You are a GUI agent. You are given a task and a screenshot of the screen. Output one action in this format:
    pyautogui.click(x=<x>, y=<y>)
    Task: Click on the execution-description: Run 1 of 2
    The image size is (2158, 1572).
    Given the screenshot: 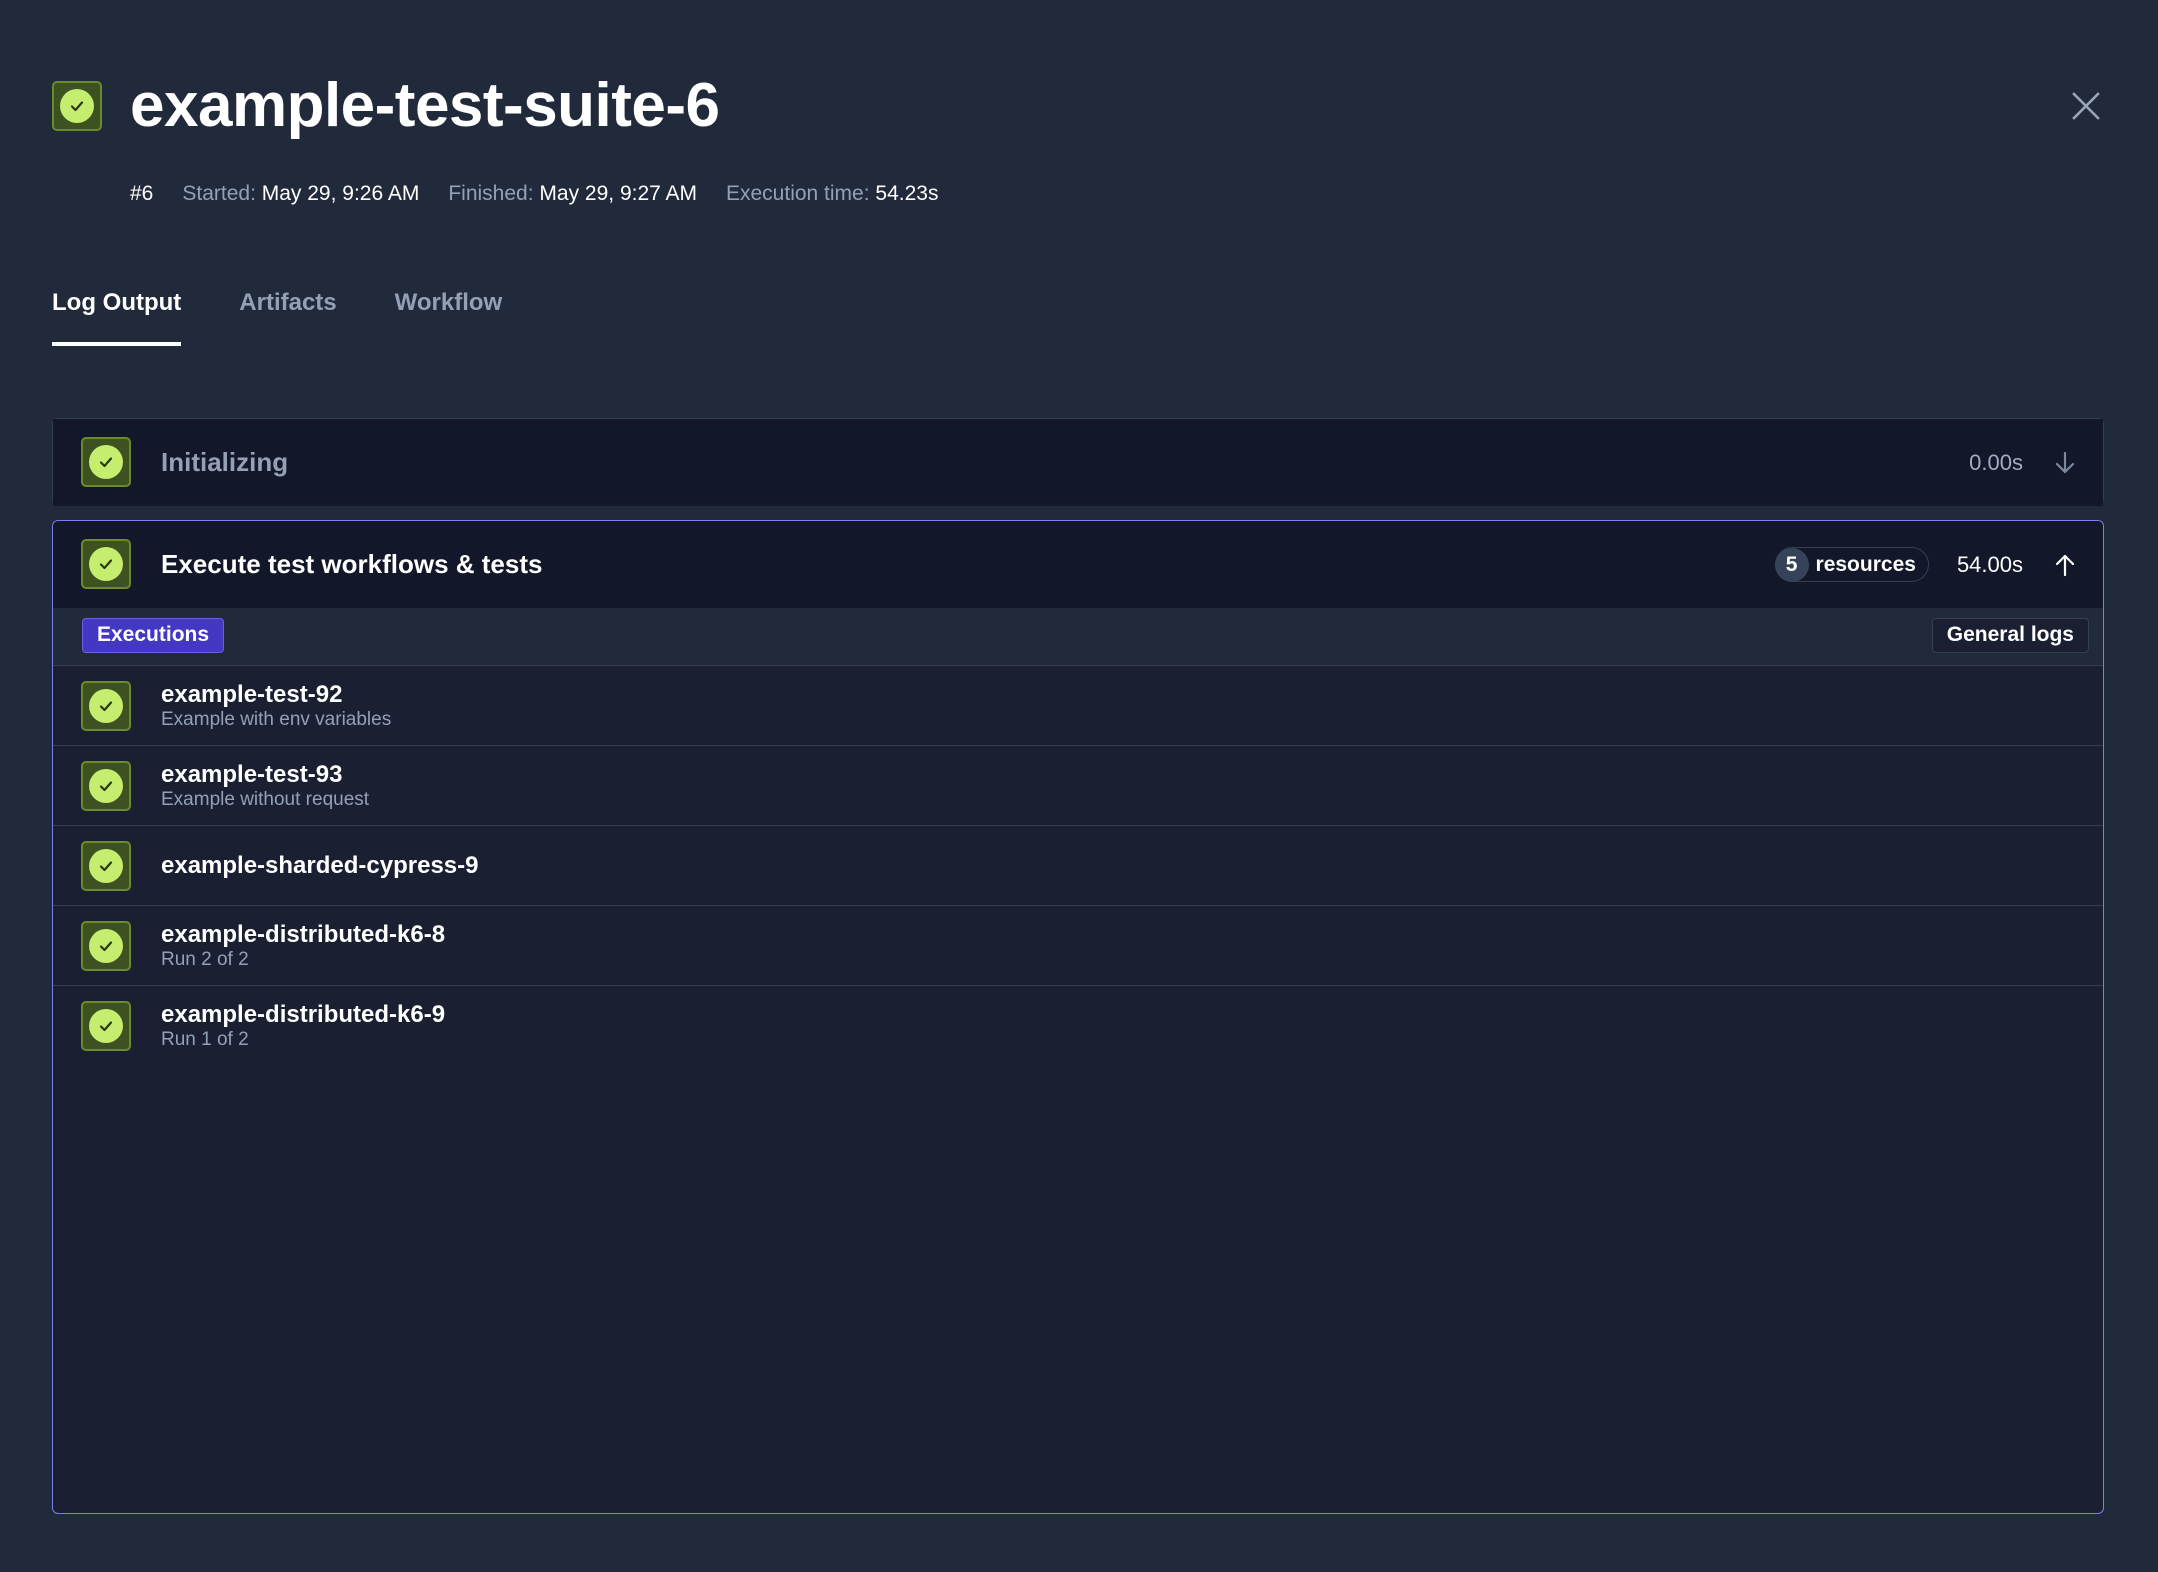 What is the action you would take?
    pyautogui.click(x=205, y=1039)
    